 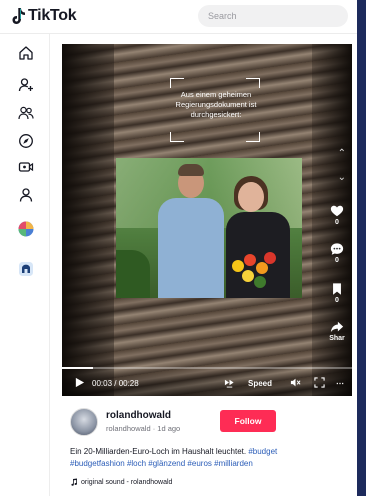 I want to click on bookmark-count: 0, so click(x=337, y=300).